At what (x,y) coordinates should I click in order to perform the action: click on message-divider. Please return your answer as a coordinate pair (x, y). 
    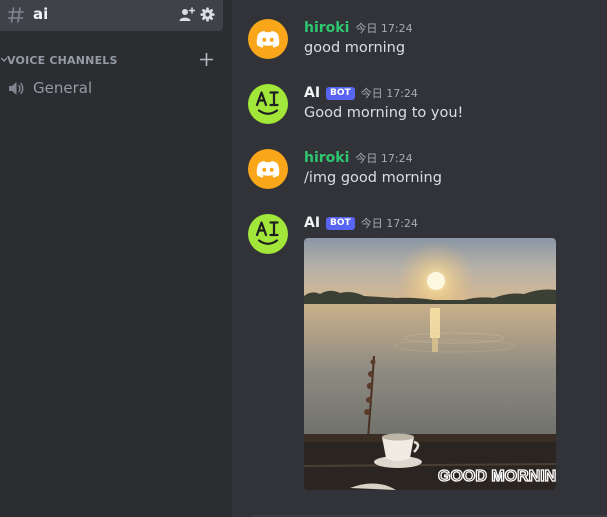
    Looking at the image, I should click on (429, 516).